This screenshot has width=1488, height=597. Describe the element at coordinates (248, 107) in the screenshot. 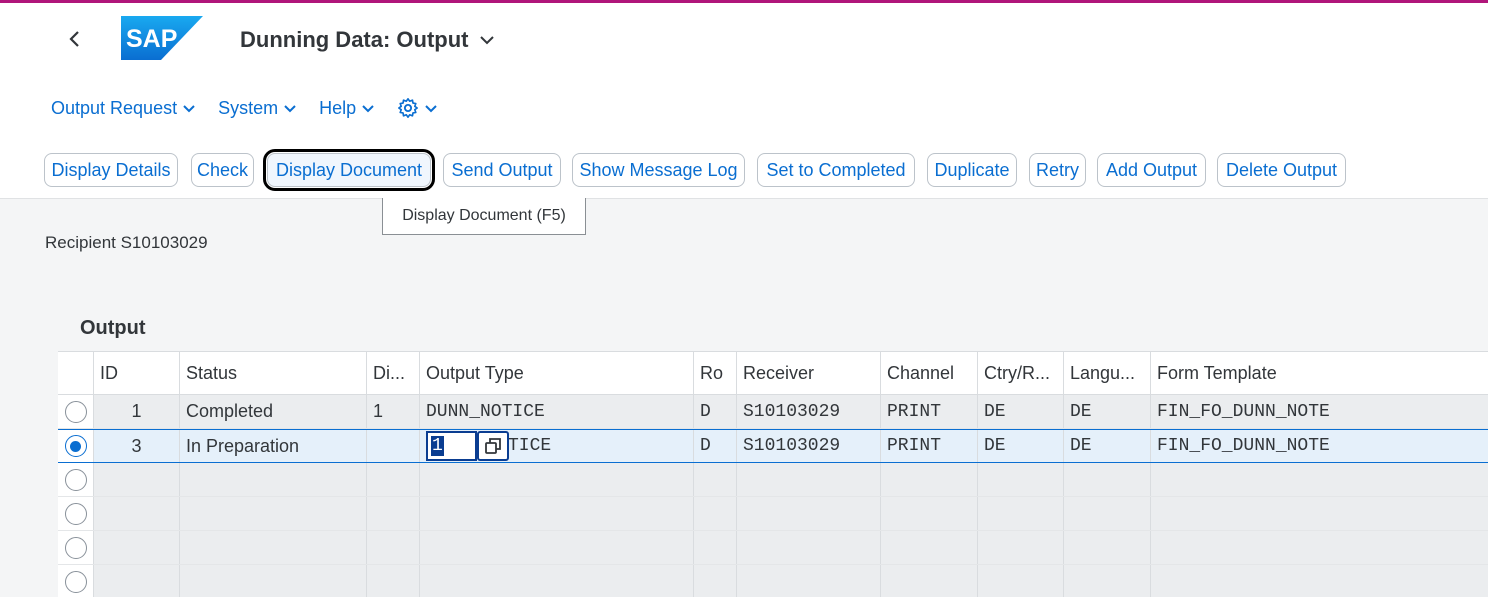

I see `menu-label: System` at that location.